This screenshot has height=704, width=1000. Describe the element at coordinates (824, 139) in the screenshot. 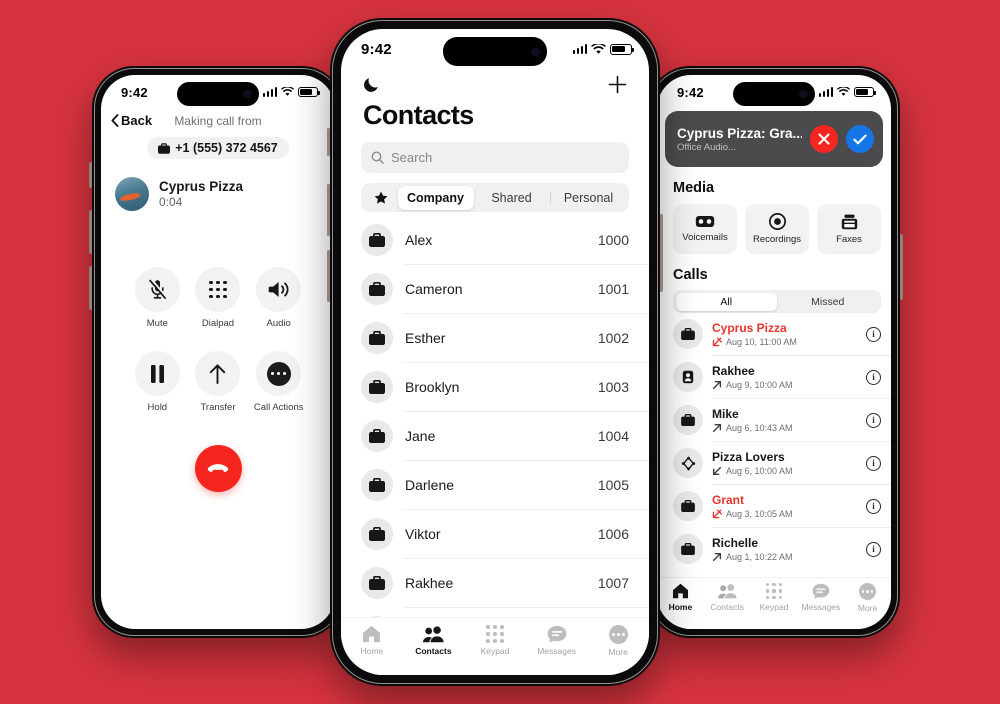

I see `decline-call-button` at that location.